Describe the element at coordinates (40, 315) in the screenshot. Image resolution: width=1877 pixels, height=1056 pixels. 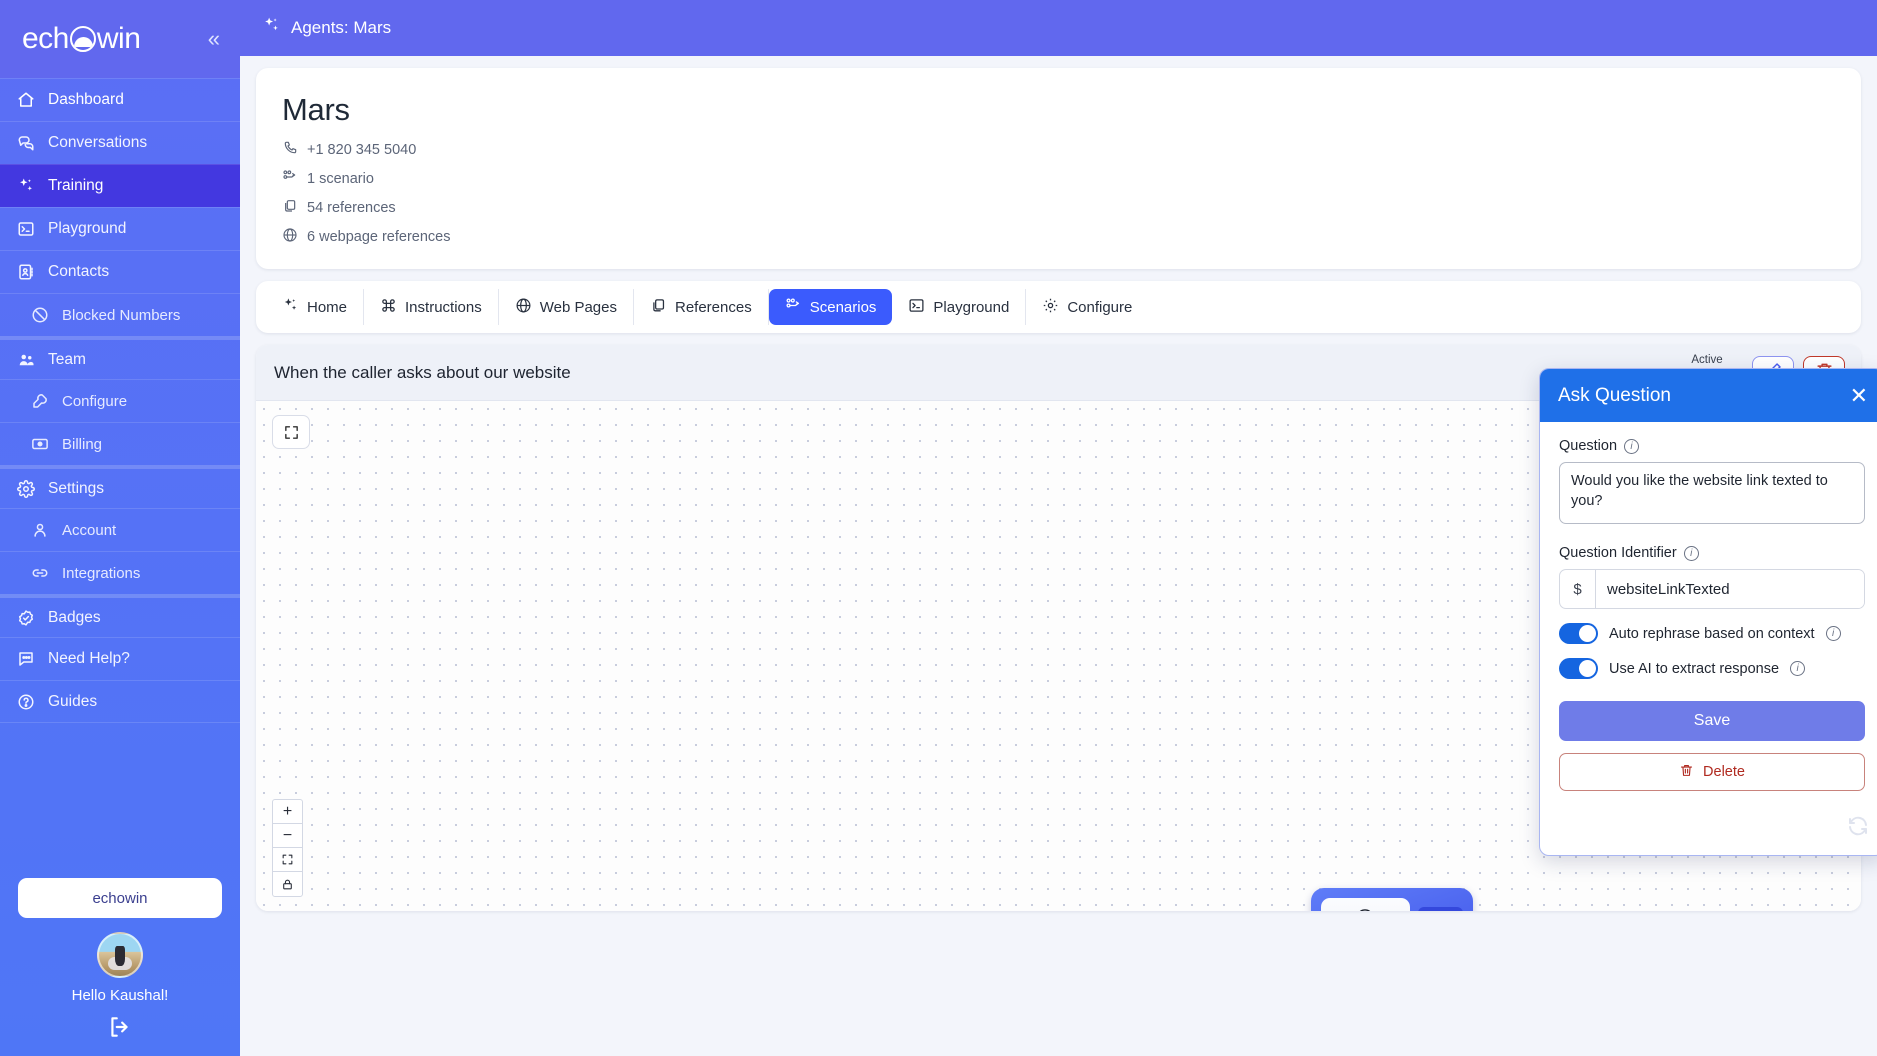
I see `block-icon` at that location.